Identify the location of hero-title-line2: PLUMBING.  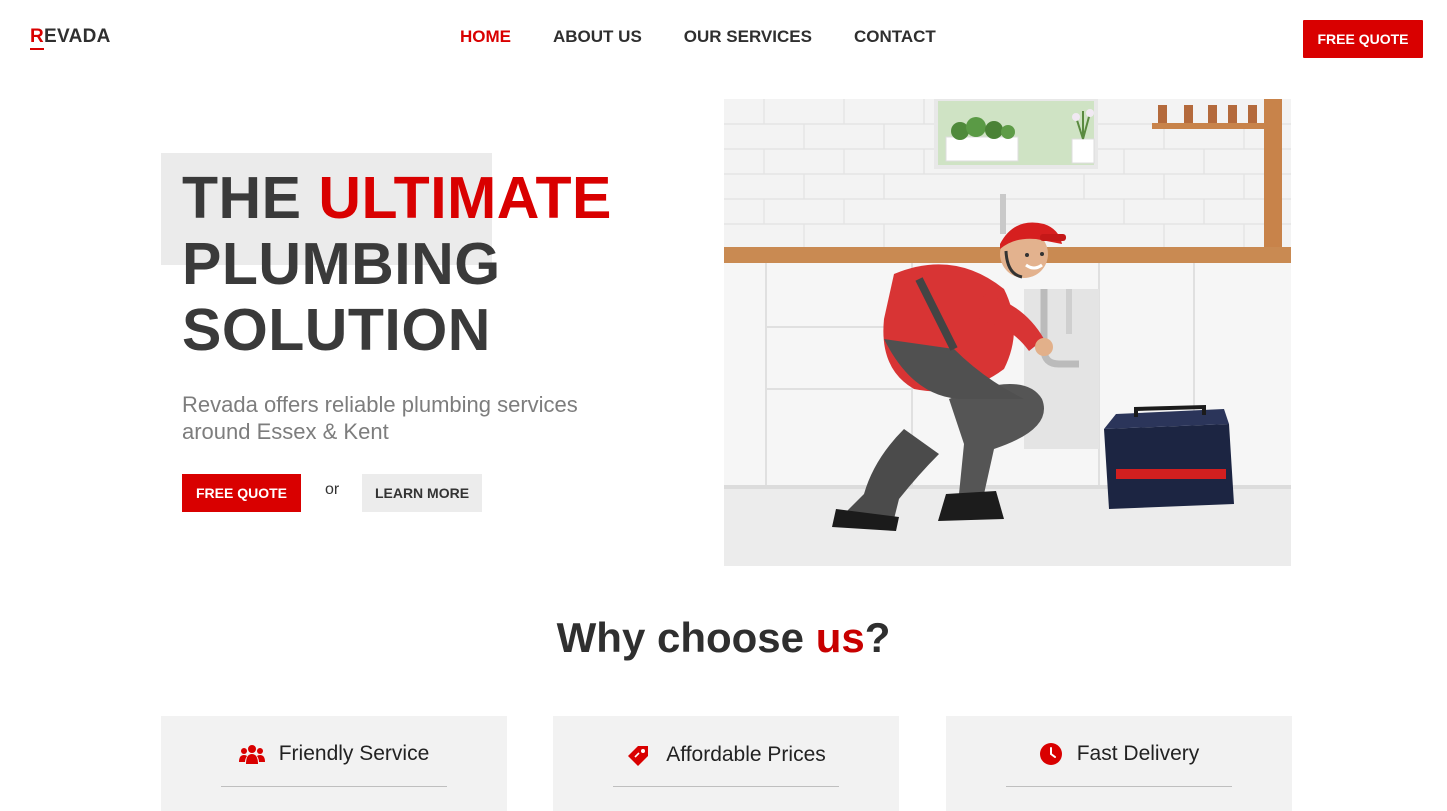
(341, 264).